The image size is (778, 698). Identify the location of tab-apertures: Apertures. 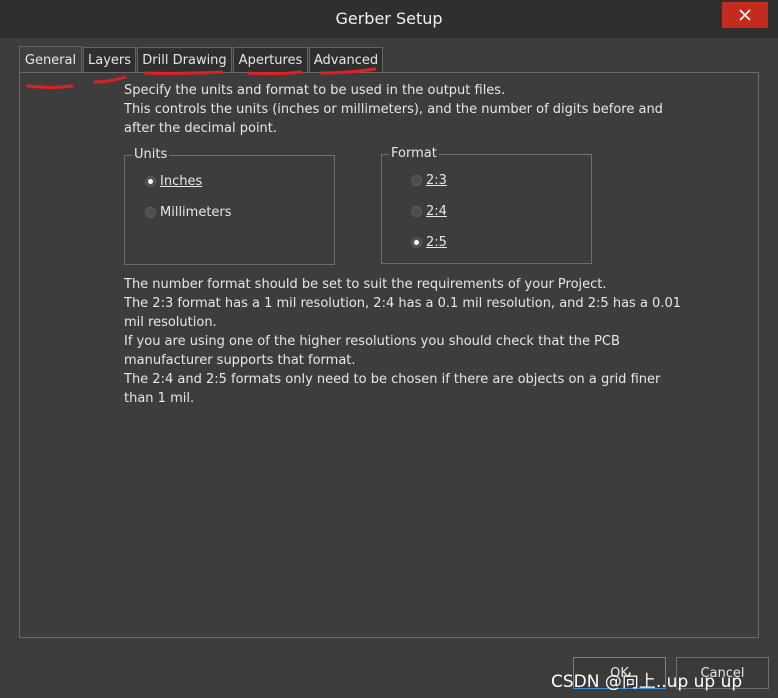
(270, 59).